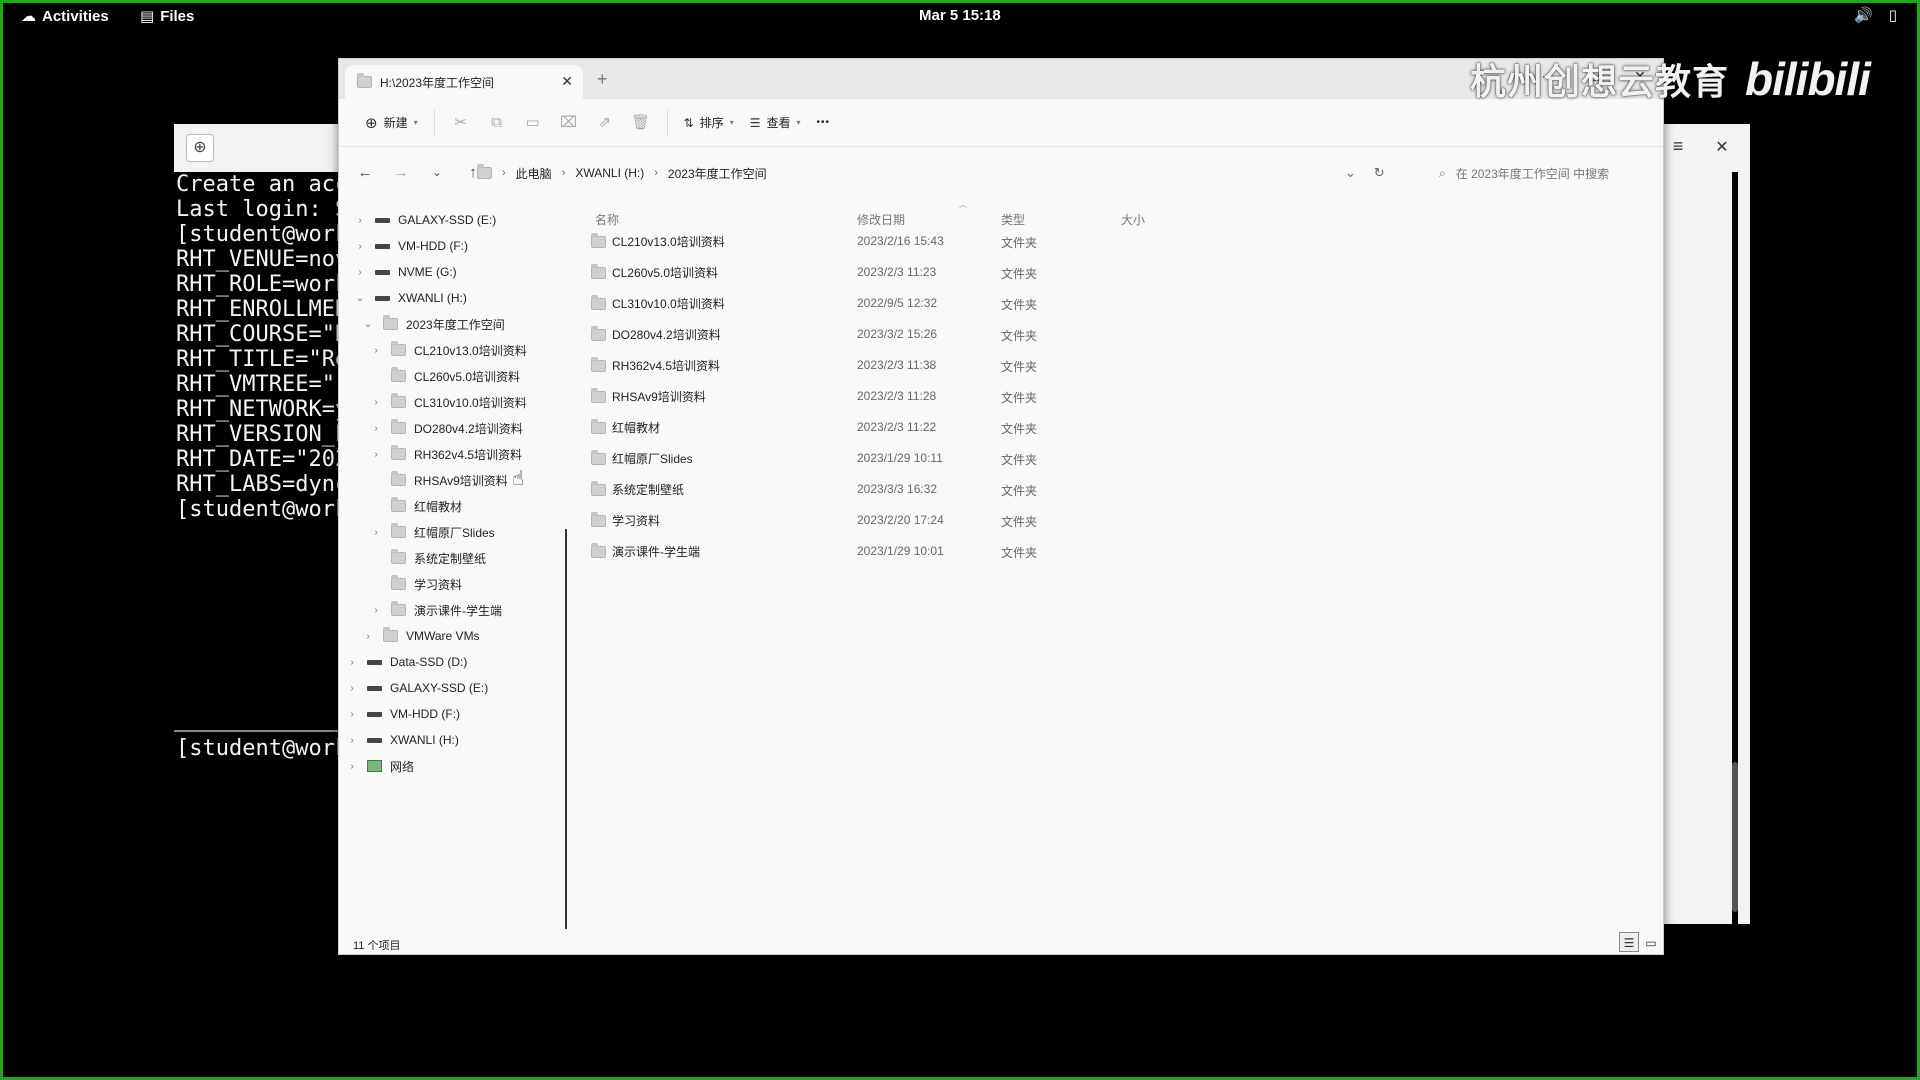 This screenshot has height=1080, width=1920. Describe the element at coordinates (448, 402) in the screenshot. I see `nav-tree-item: › CL310v10.0培训资料` at that location.